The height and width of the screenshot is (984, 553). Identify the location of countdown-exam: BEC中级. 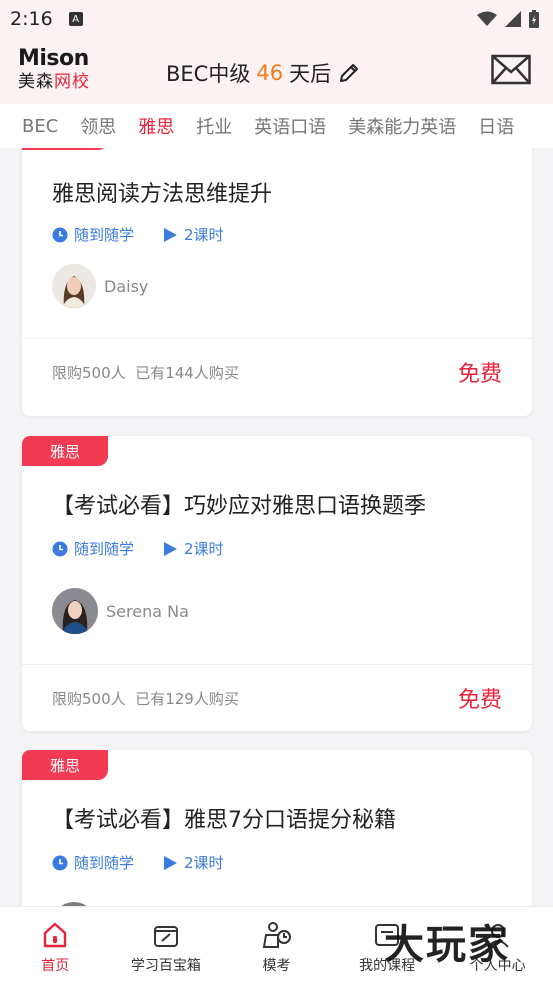
(208, 74).